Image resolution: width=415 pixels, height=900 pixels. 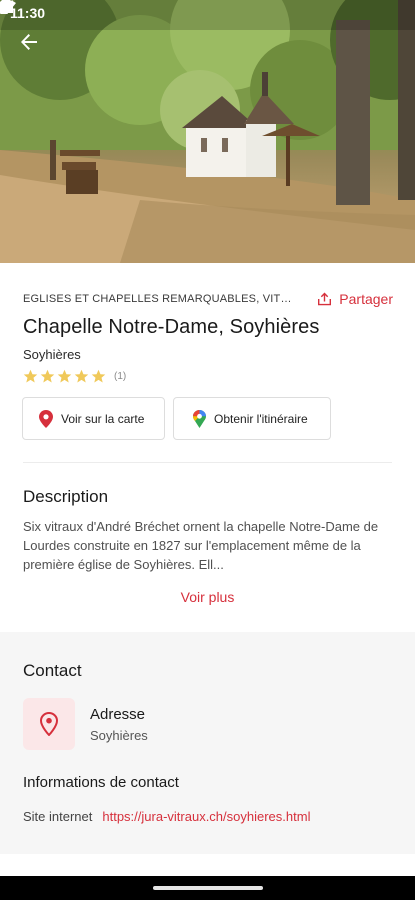 I want to click on home-gesture-handle, so click(x=208, y=888).